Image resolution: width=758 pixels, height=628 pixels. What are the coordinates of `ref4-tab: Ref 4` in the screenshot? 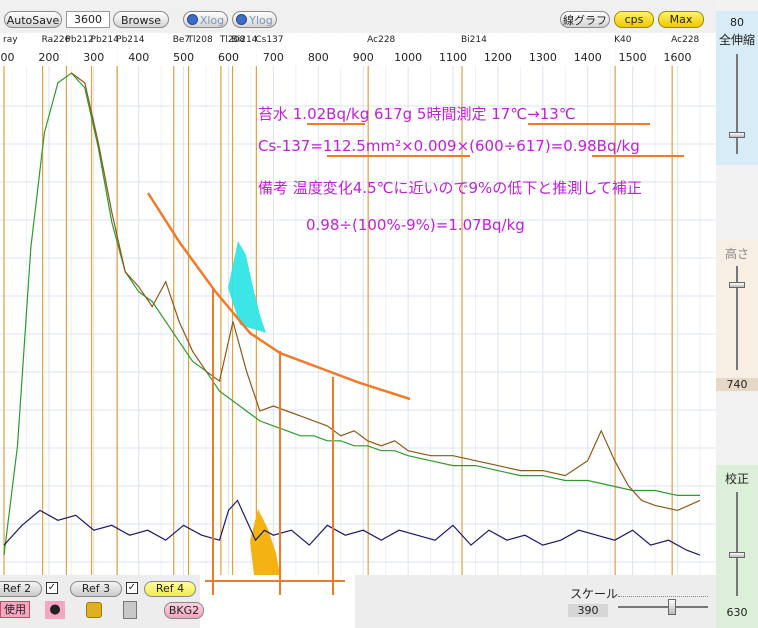 It's located at (170, 589).